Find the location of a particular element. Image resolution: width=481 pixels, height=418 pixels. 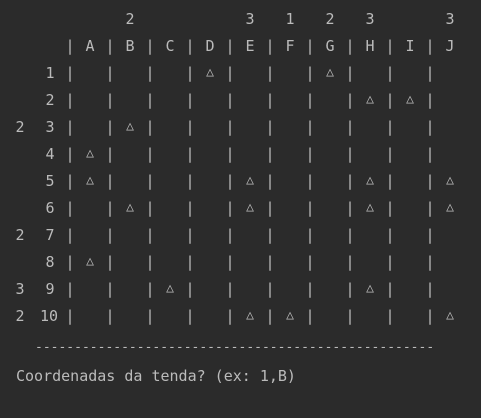

grid-row: 8 | △ | | | | | | | | | is located at coordinates (240, 262).